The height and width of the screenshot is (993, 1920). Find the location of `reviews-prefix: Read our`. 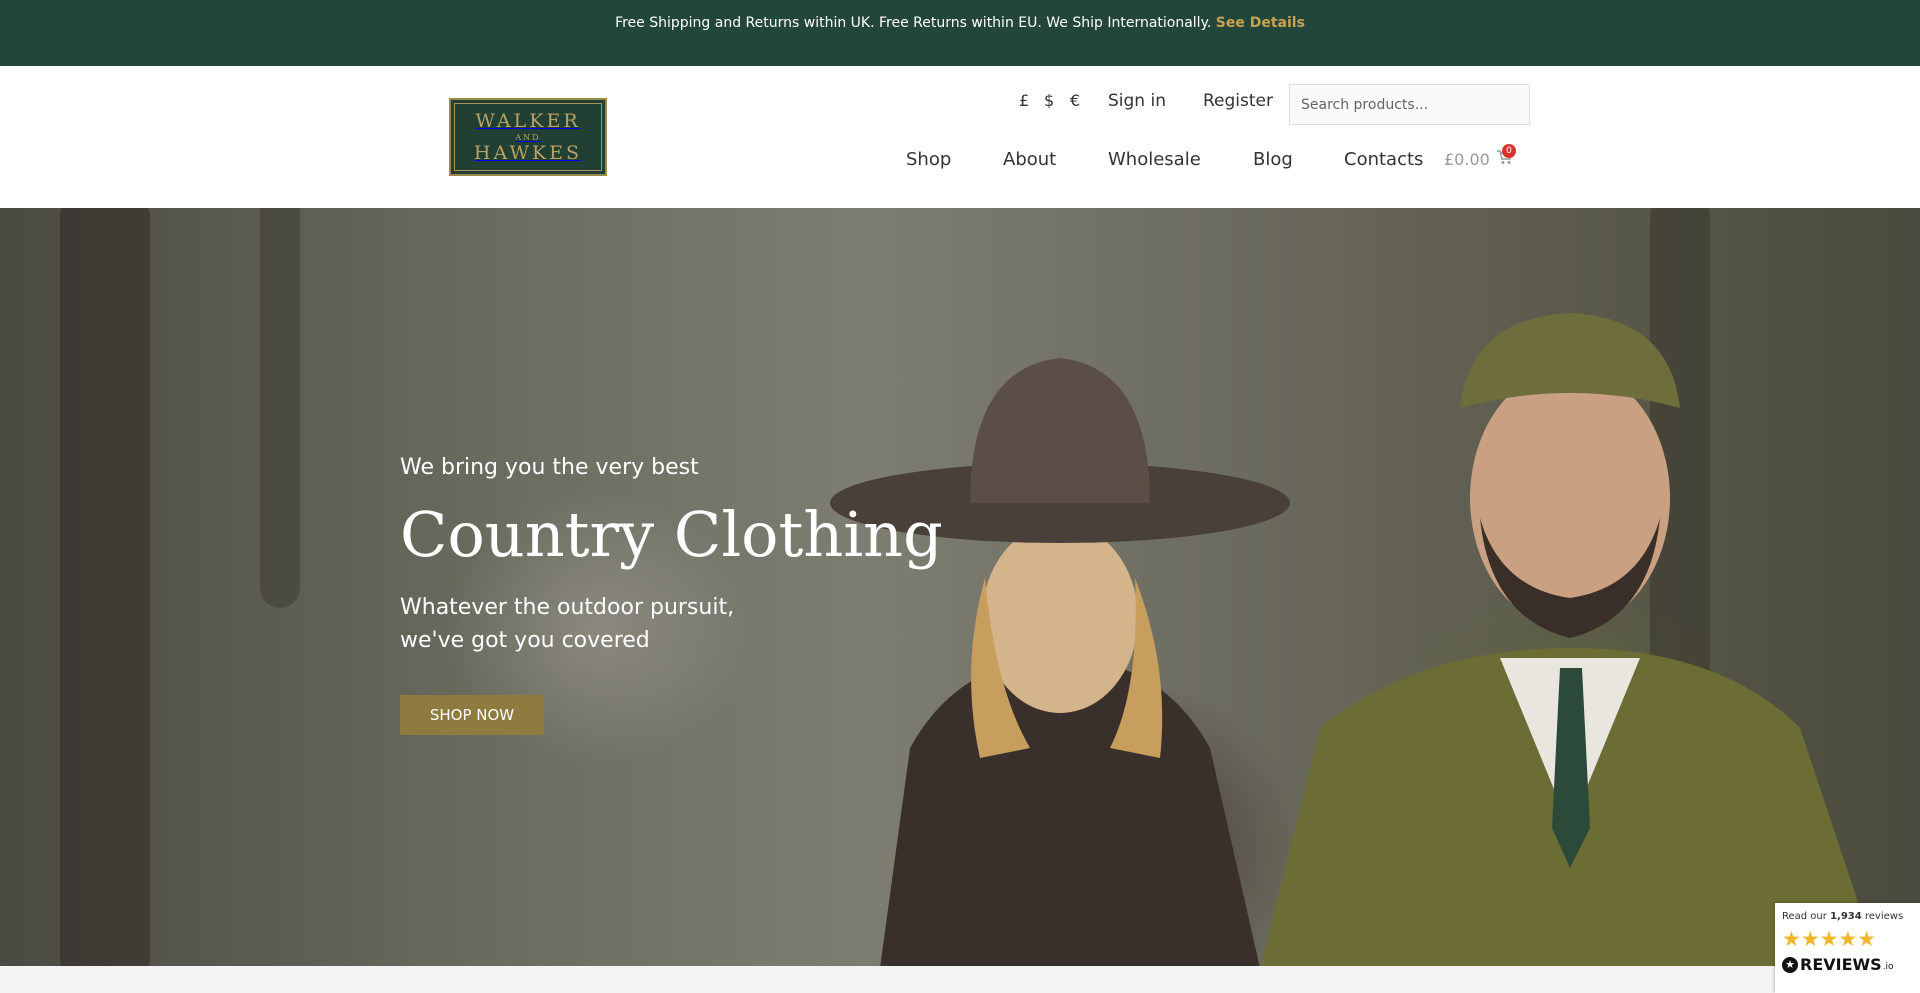

reviews-prefix: Read our is located at coordinates (1804, 916).